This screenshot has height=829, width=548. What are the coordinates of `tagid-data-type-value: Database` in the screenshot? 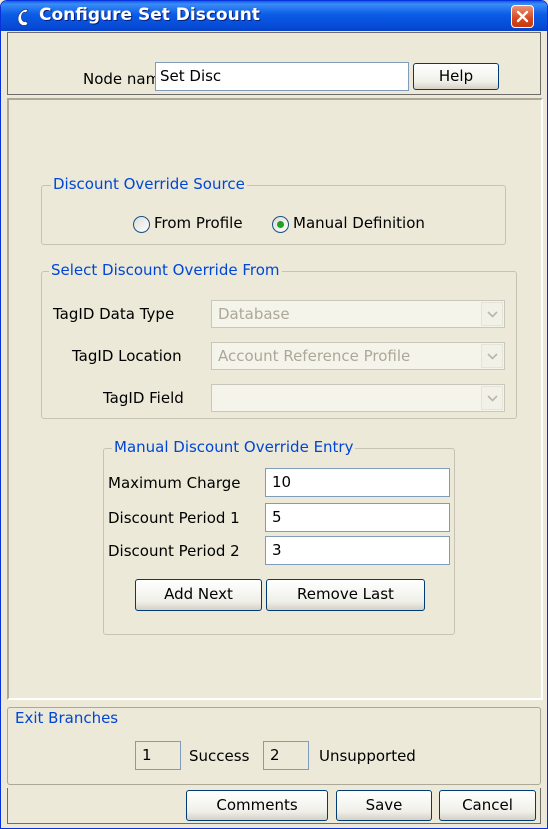 It's located at (254, 314).